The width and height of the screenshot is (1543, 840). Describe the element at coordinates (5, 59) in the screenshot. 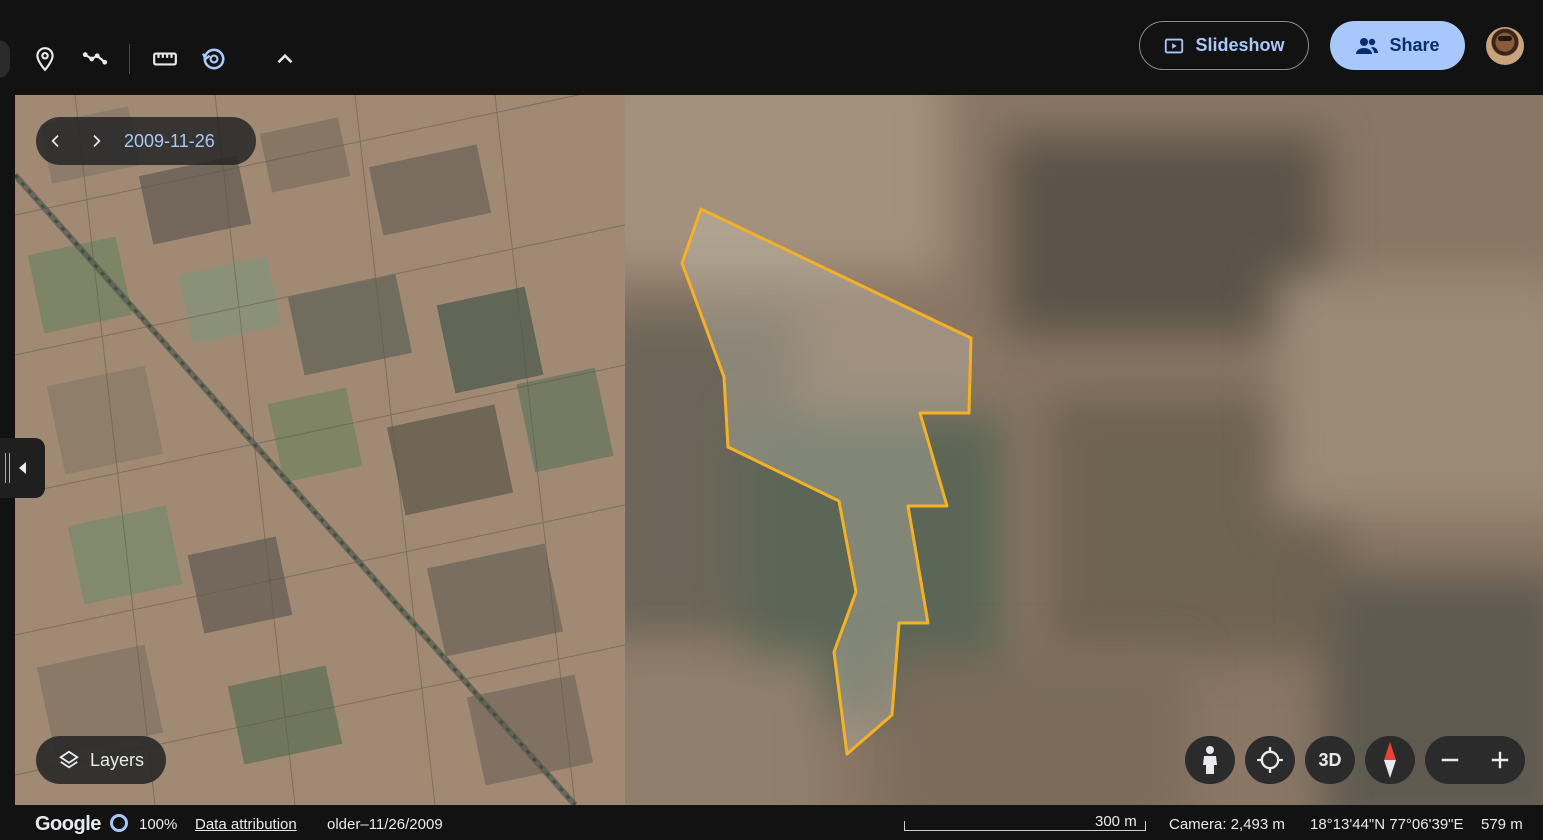

I see `search-box-edge` at that location.